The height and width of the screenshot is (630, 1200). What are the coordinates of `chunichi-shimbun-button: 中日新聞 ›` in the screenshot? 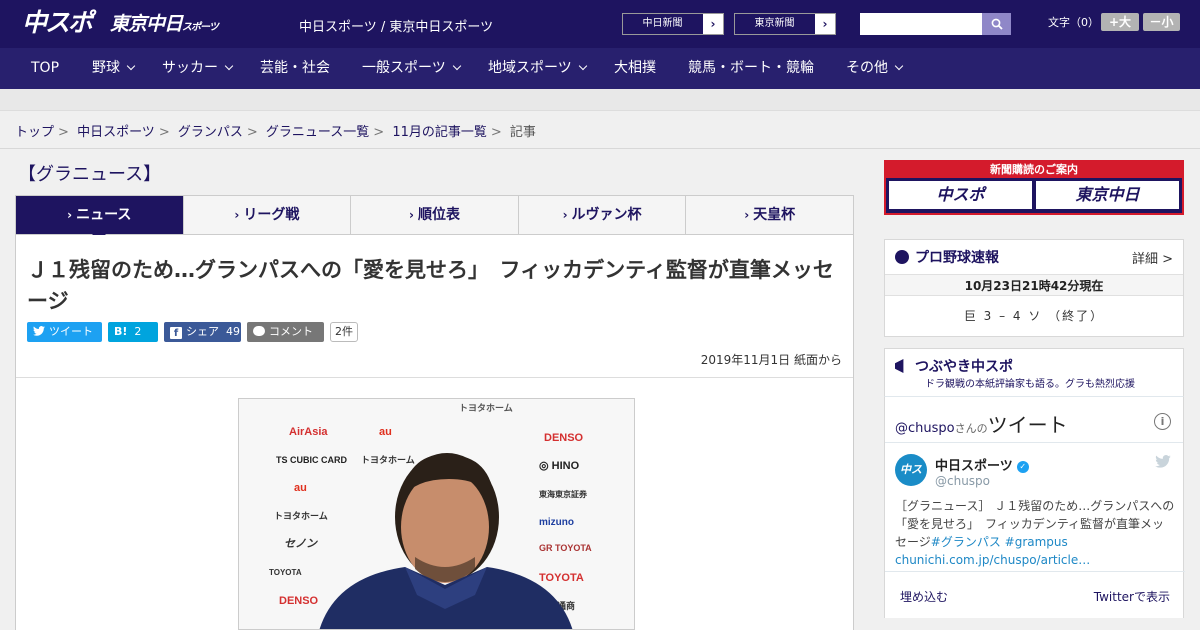 It's located at (673, 24).